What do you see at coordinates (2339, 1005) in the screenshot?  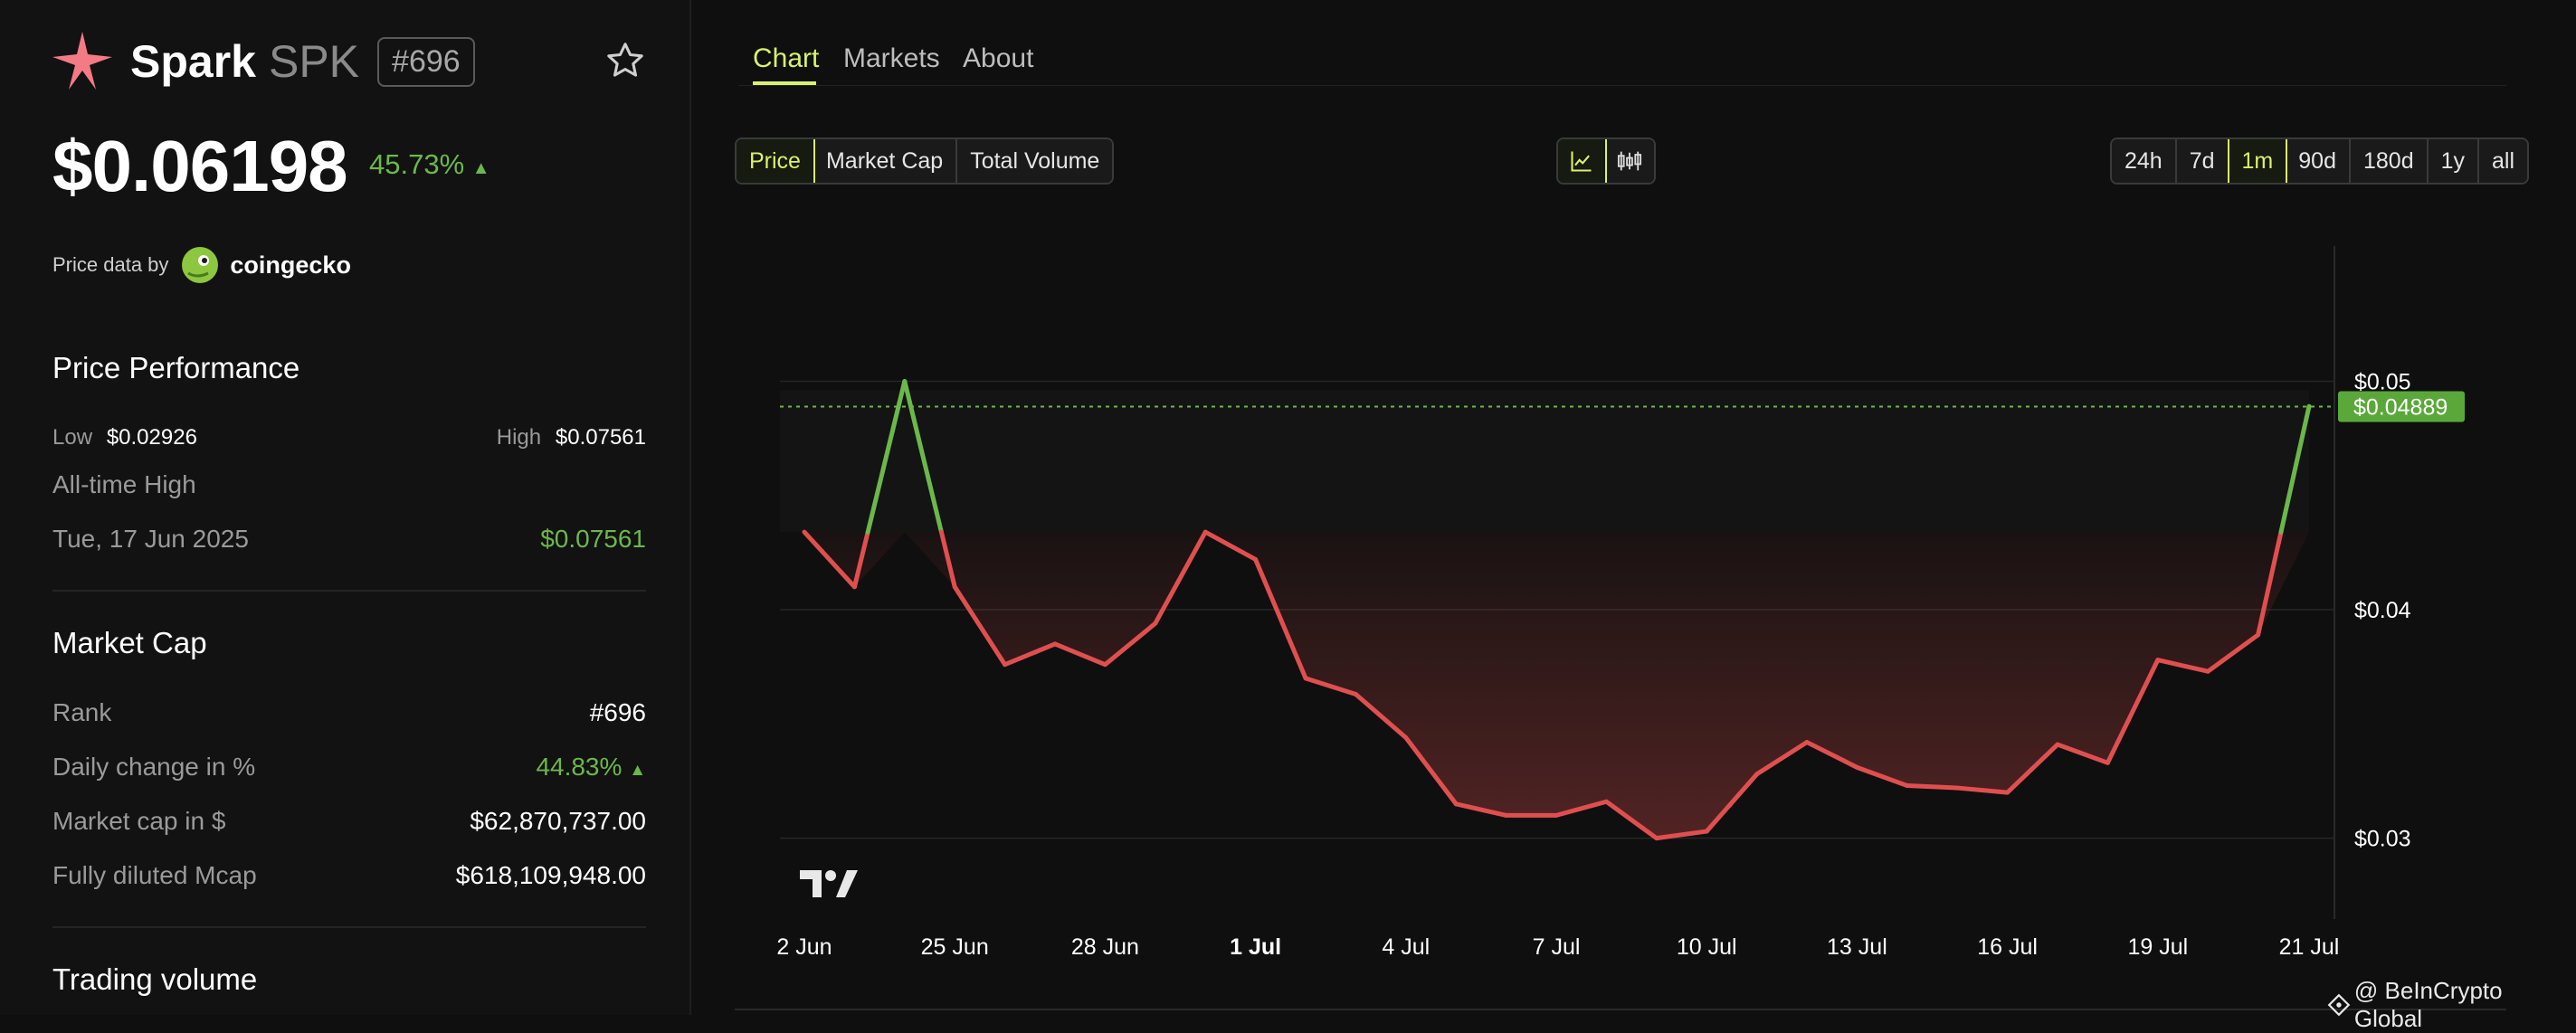 I see `beincrypto-logo-icon` at bounding box center [2339, 1005].